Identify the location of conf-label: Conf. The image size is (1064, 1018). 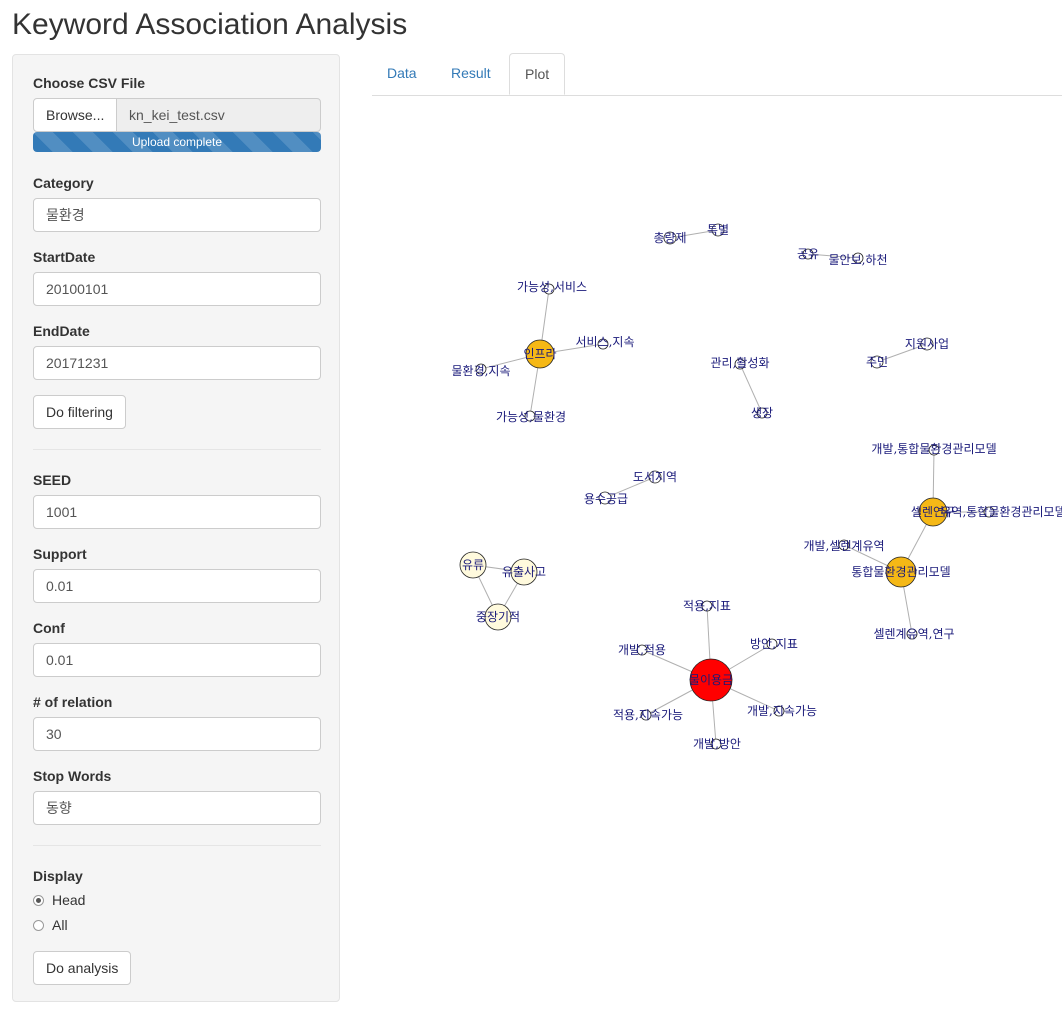
(49, 628).